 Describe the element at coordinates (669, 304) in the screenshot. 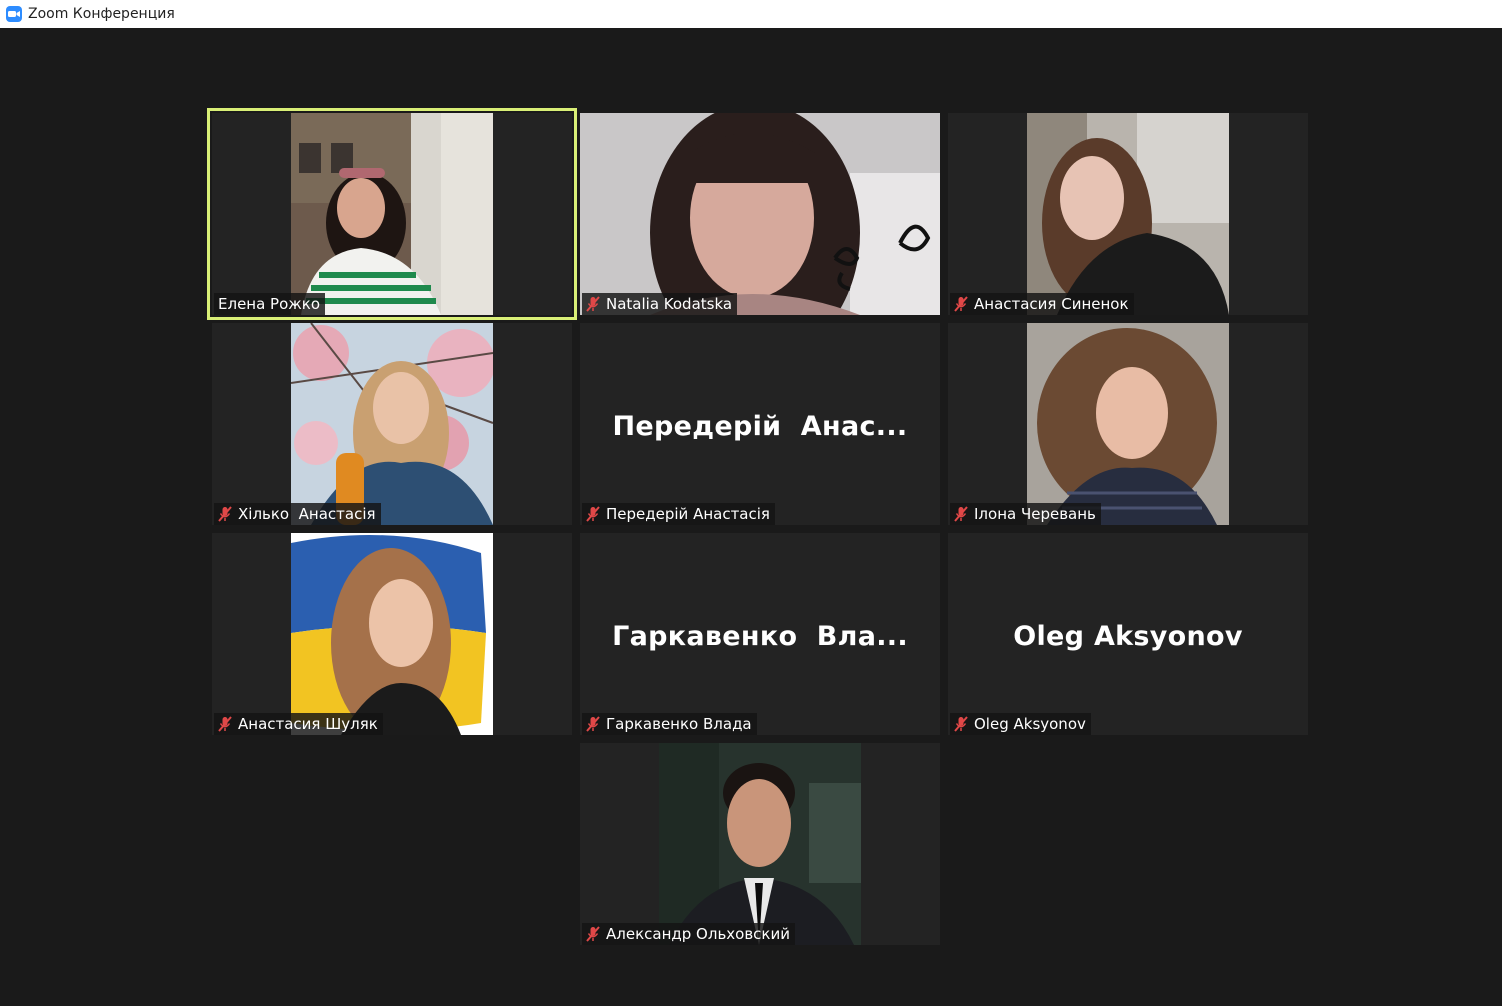

I see `participant-name: Natalia Kodatska` at that location.